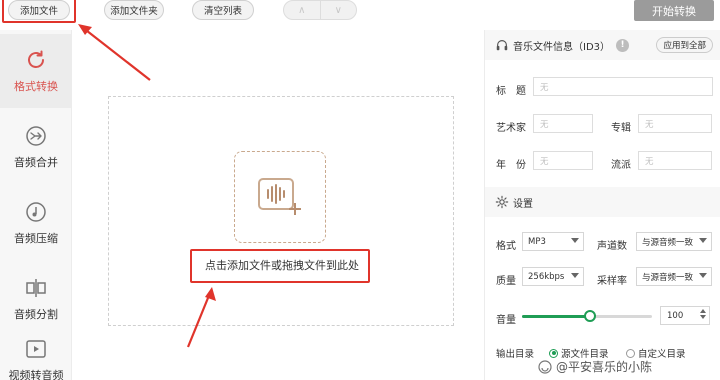 The image size is (720, 380). What do you see at coordinates (515, 354) in the screenshot?
I see `output-label: 输出目录` at bounding box center [515, 354].